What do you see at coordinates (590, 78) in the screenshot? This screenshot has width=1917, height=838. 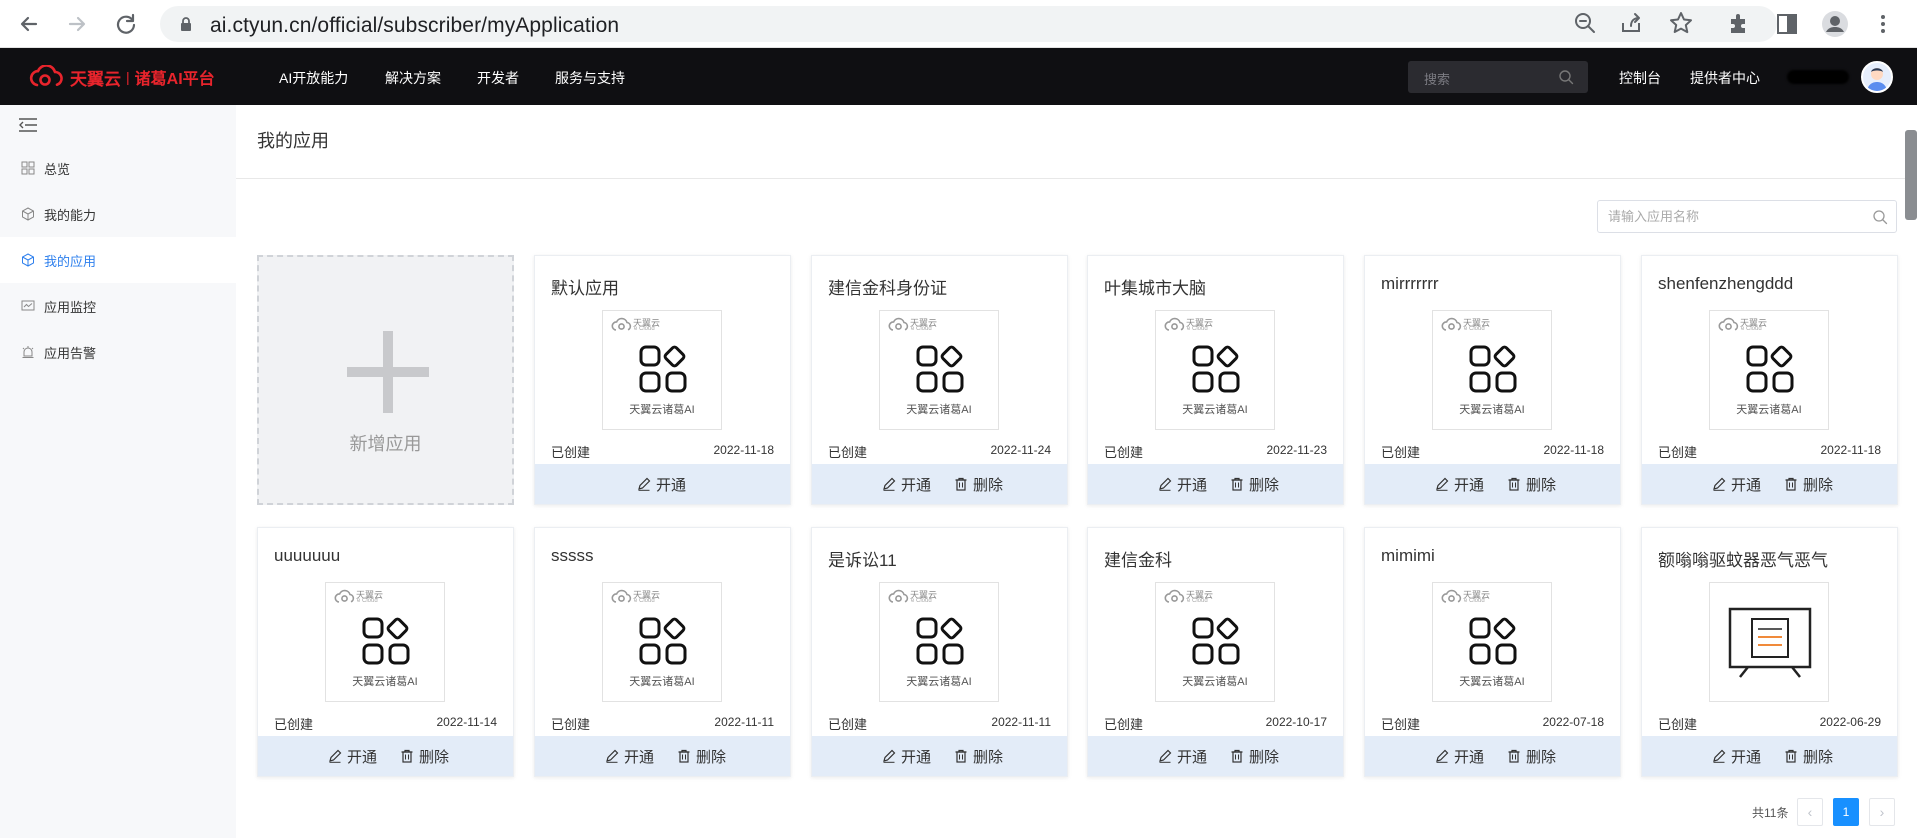 I see `nav-service-support: 服务与支持` at bounding box center [590, 78].